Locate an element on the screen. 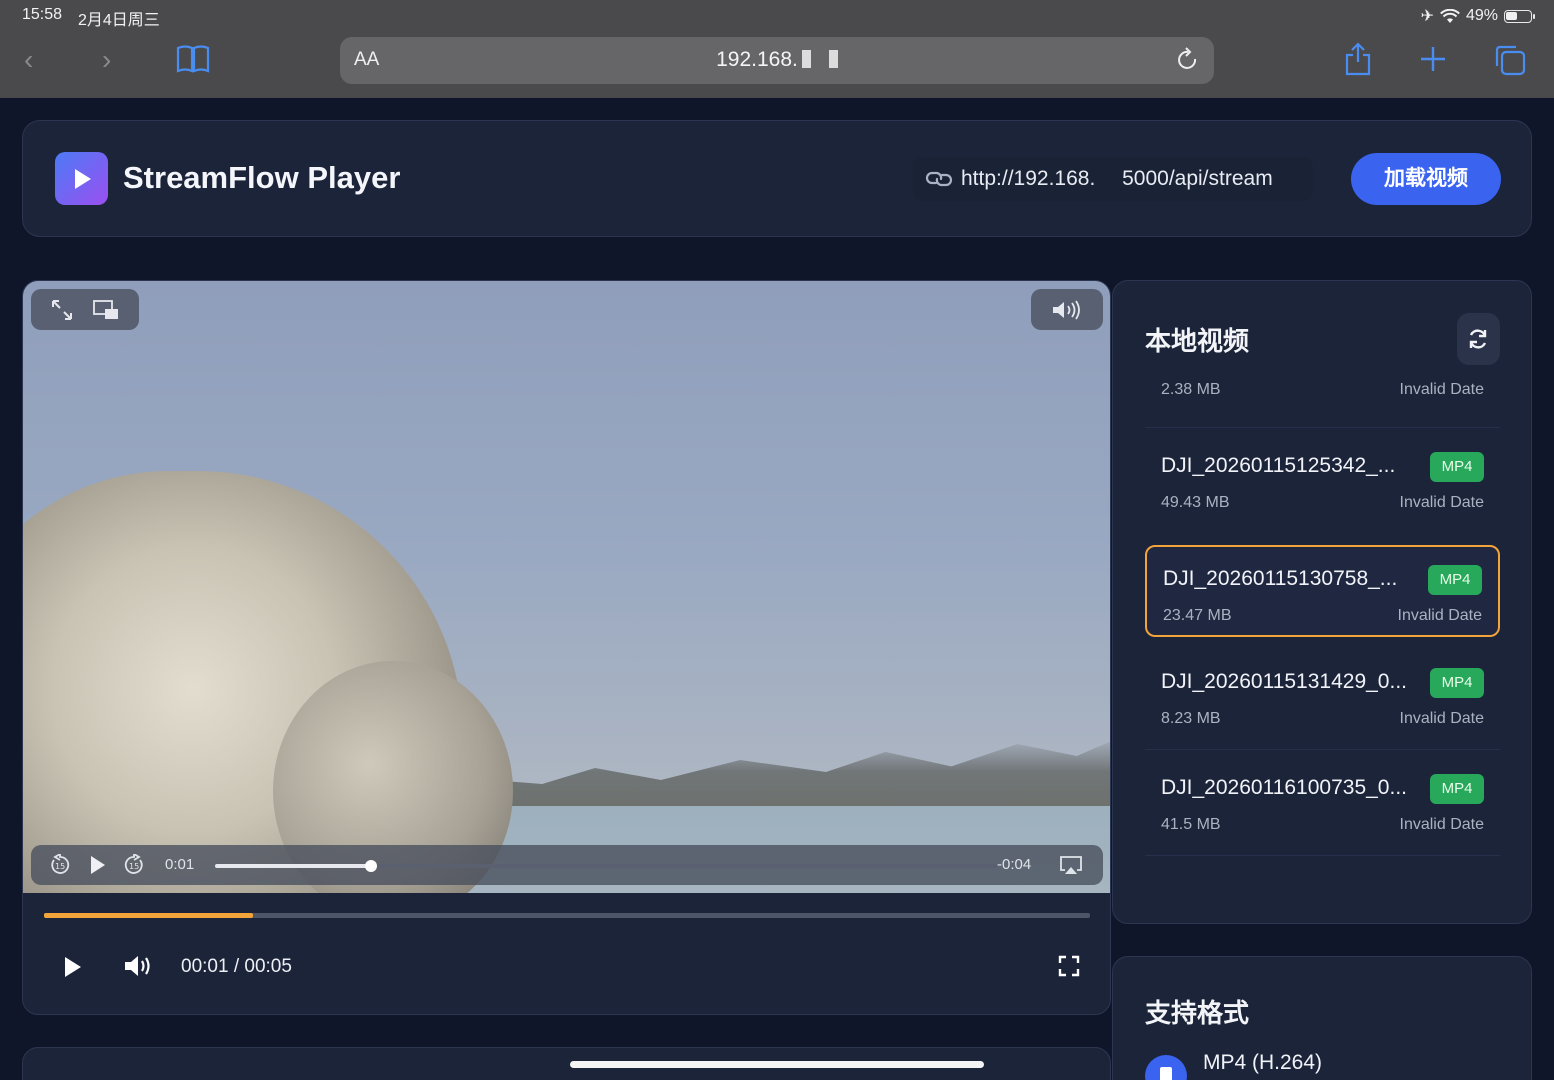  volume-overlay-icon is located at coordinates (1067, 310).